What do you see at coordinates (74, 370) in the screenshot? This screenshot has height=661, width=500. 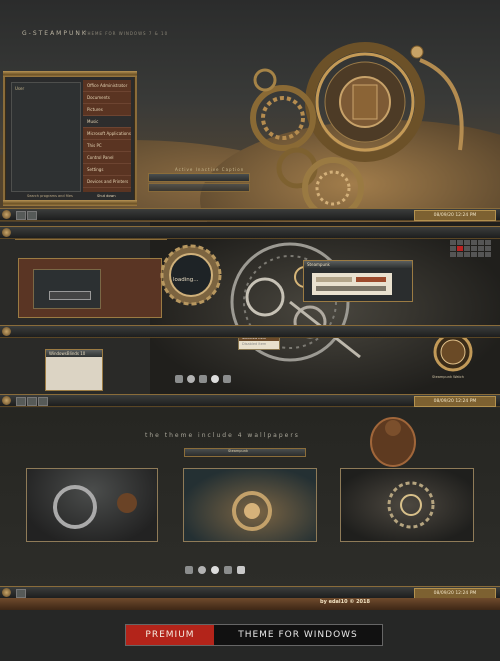 I see `preview-window: WindowsBlinds 10` at bounding box center [74, 370].